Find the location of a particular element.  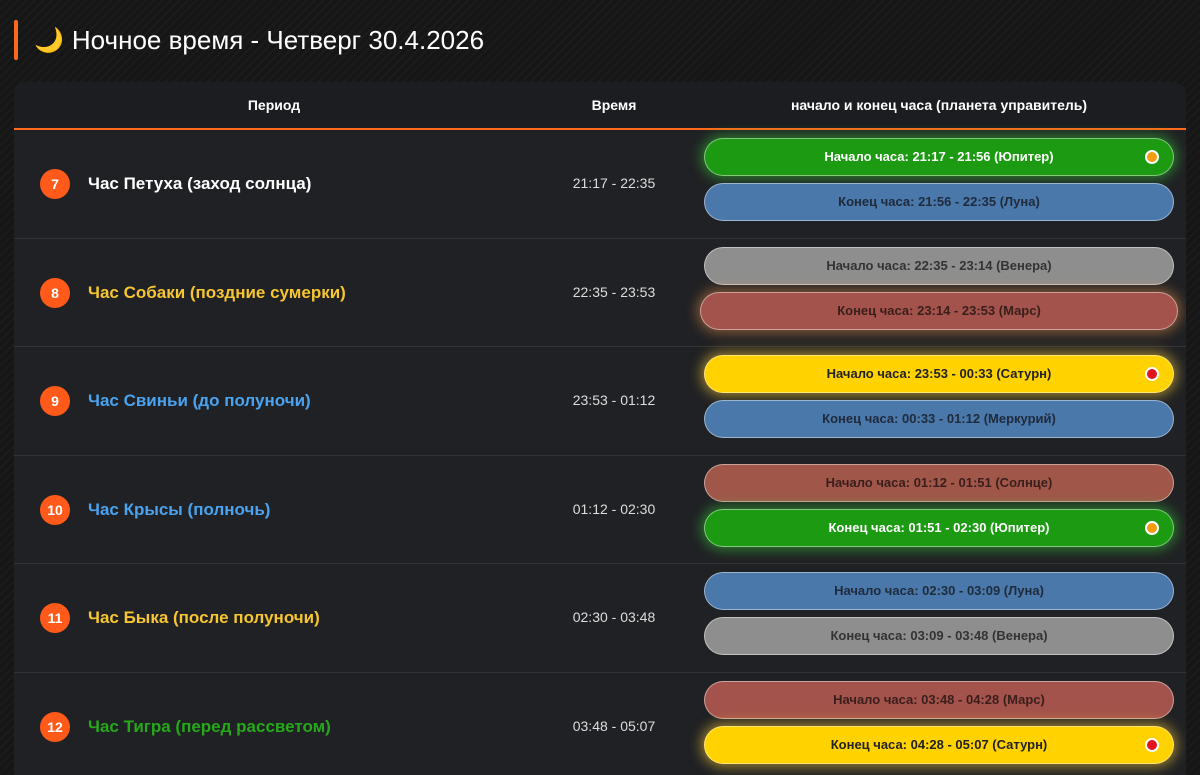

hour-start-pill: Начало часа: 01:12 - 01:51 (Солнце) is located at coordinates (939, 482).